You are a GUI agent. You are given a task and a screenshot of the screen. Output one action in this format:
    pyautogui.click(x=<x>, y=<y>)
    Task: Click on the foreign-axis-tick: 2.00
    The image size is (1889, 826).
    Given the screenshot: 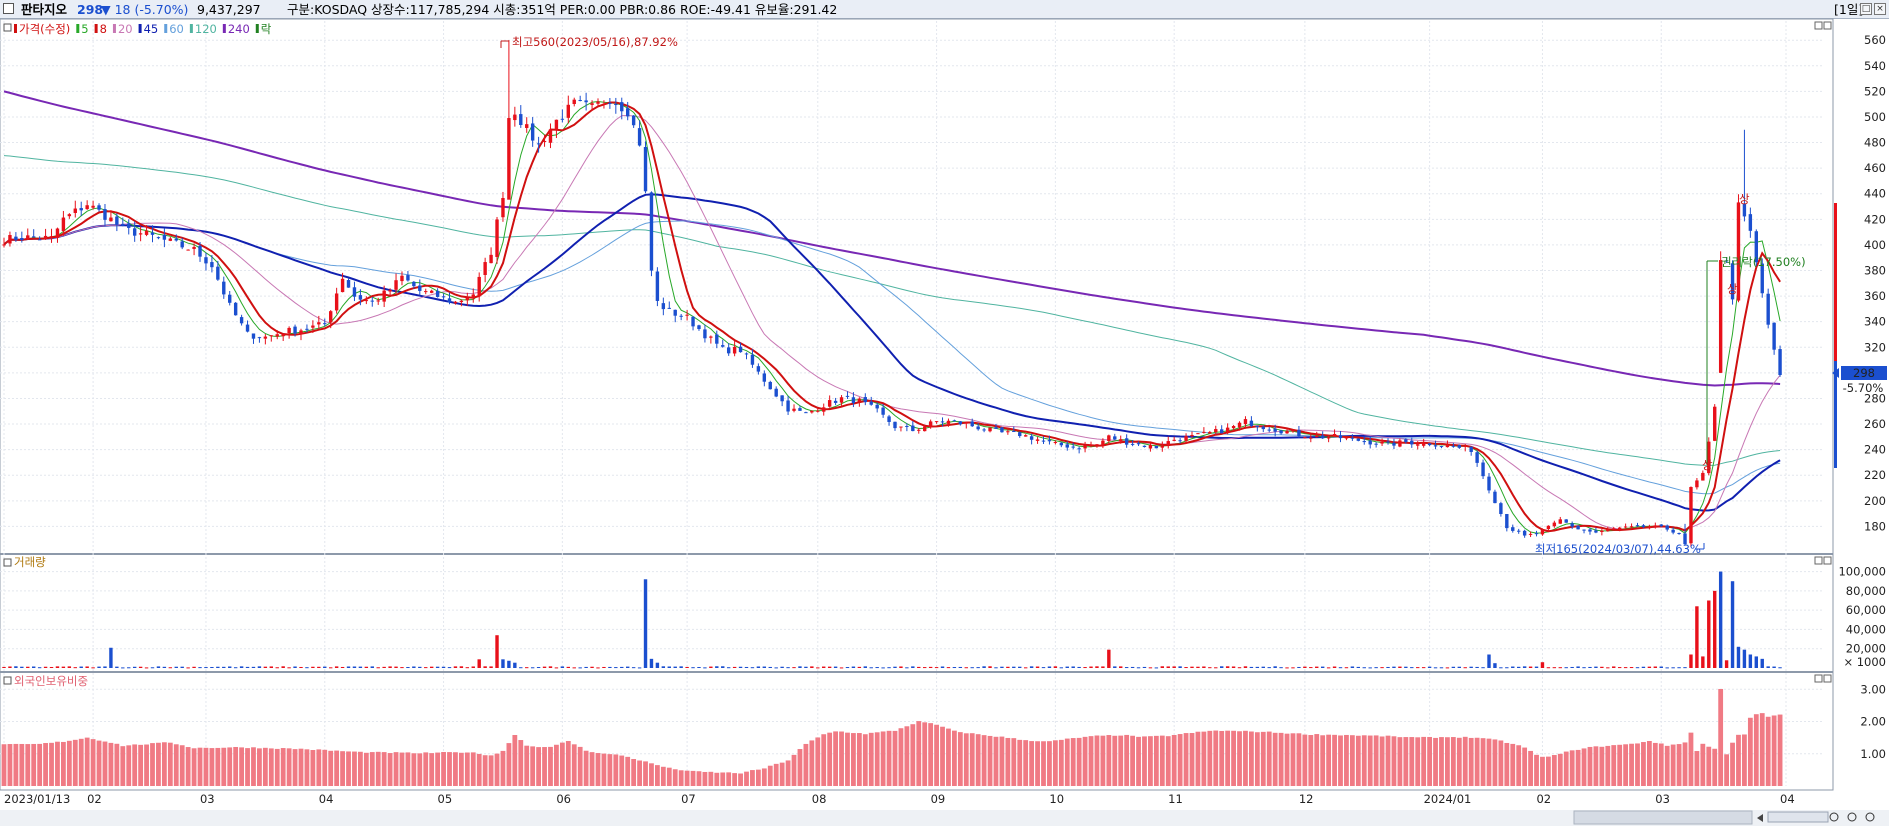 What is the action you would take?
    pyautogui.click(x=1873, y=722)
    